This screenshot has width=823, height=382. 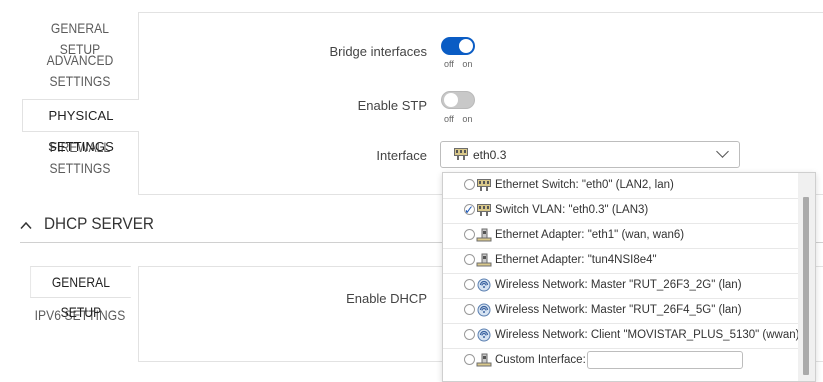 What do you see at coordinates (590, 235) in the screenshot?
I see `option-label: Ethernet Adapter: "eth1" (wan, wan6)` at bounding box center [590, 235].